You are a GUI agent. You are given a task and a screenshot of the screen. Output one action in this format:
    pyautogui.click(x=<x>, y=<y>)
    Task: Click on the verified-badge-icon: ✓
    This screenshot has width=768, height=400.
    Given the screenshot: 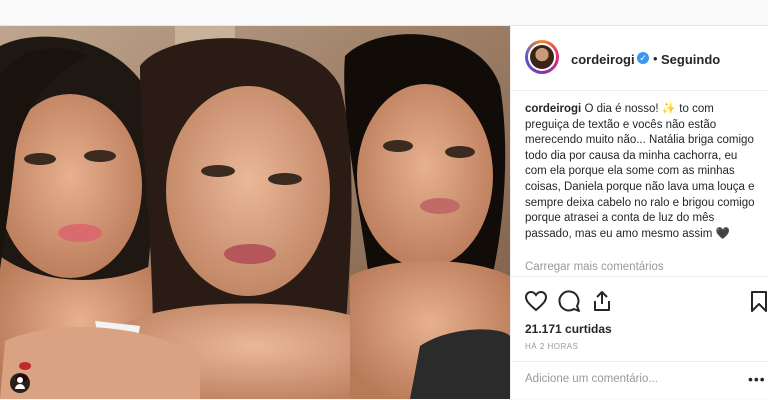 What is the action you would take?
    pyautogui.click(x=643, y=58)
    